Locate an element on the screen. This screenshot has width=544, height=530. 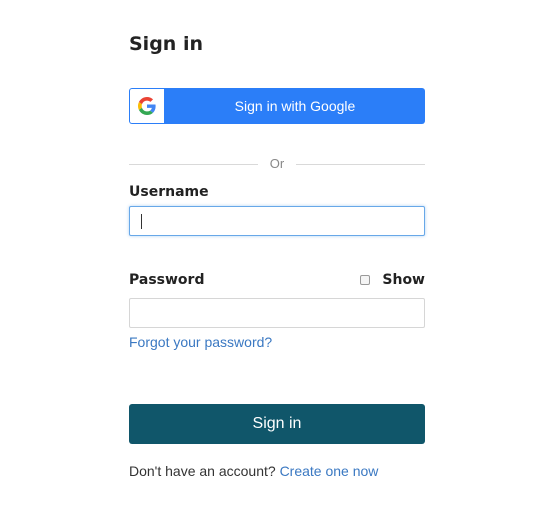
show-password-toggle: Show is located at coordinates (392, 280).